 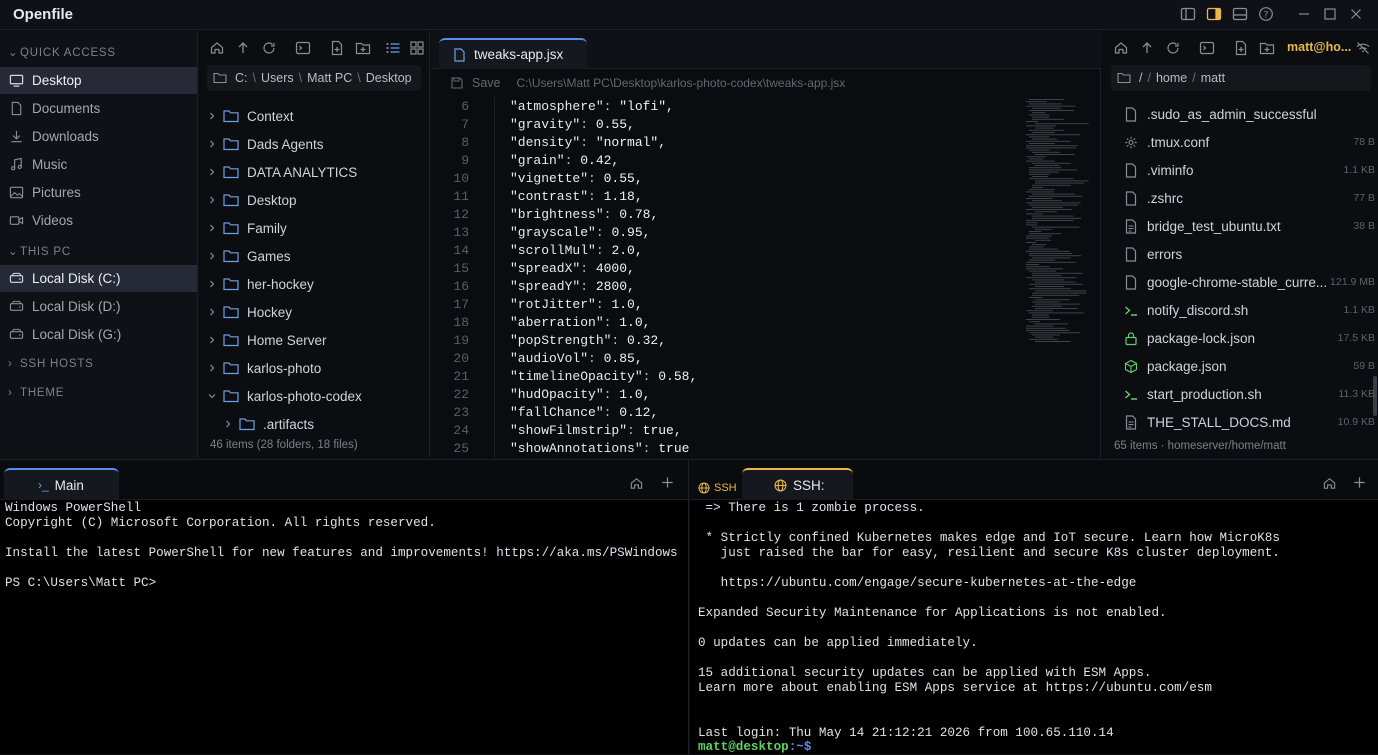 I want to click on tree-item: Family, so click(x=310, y=228).